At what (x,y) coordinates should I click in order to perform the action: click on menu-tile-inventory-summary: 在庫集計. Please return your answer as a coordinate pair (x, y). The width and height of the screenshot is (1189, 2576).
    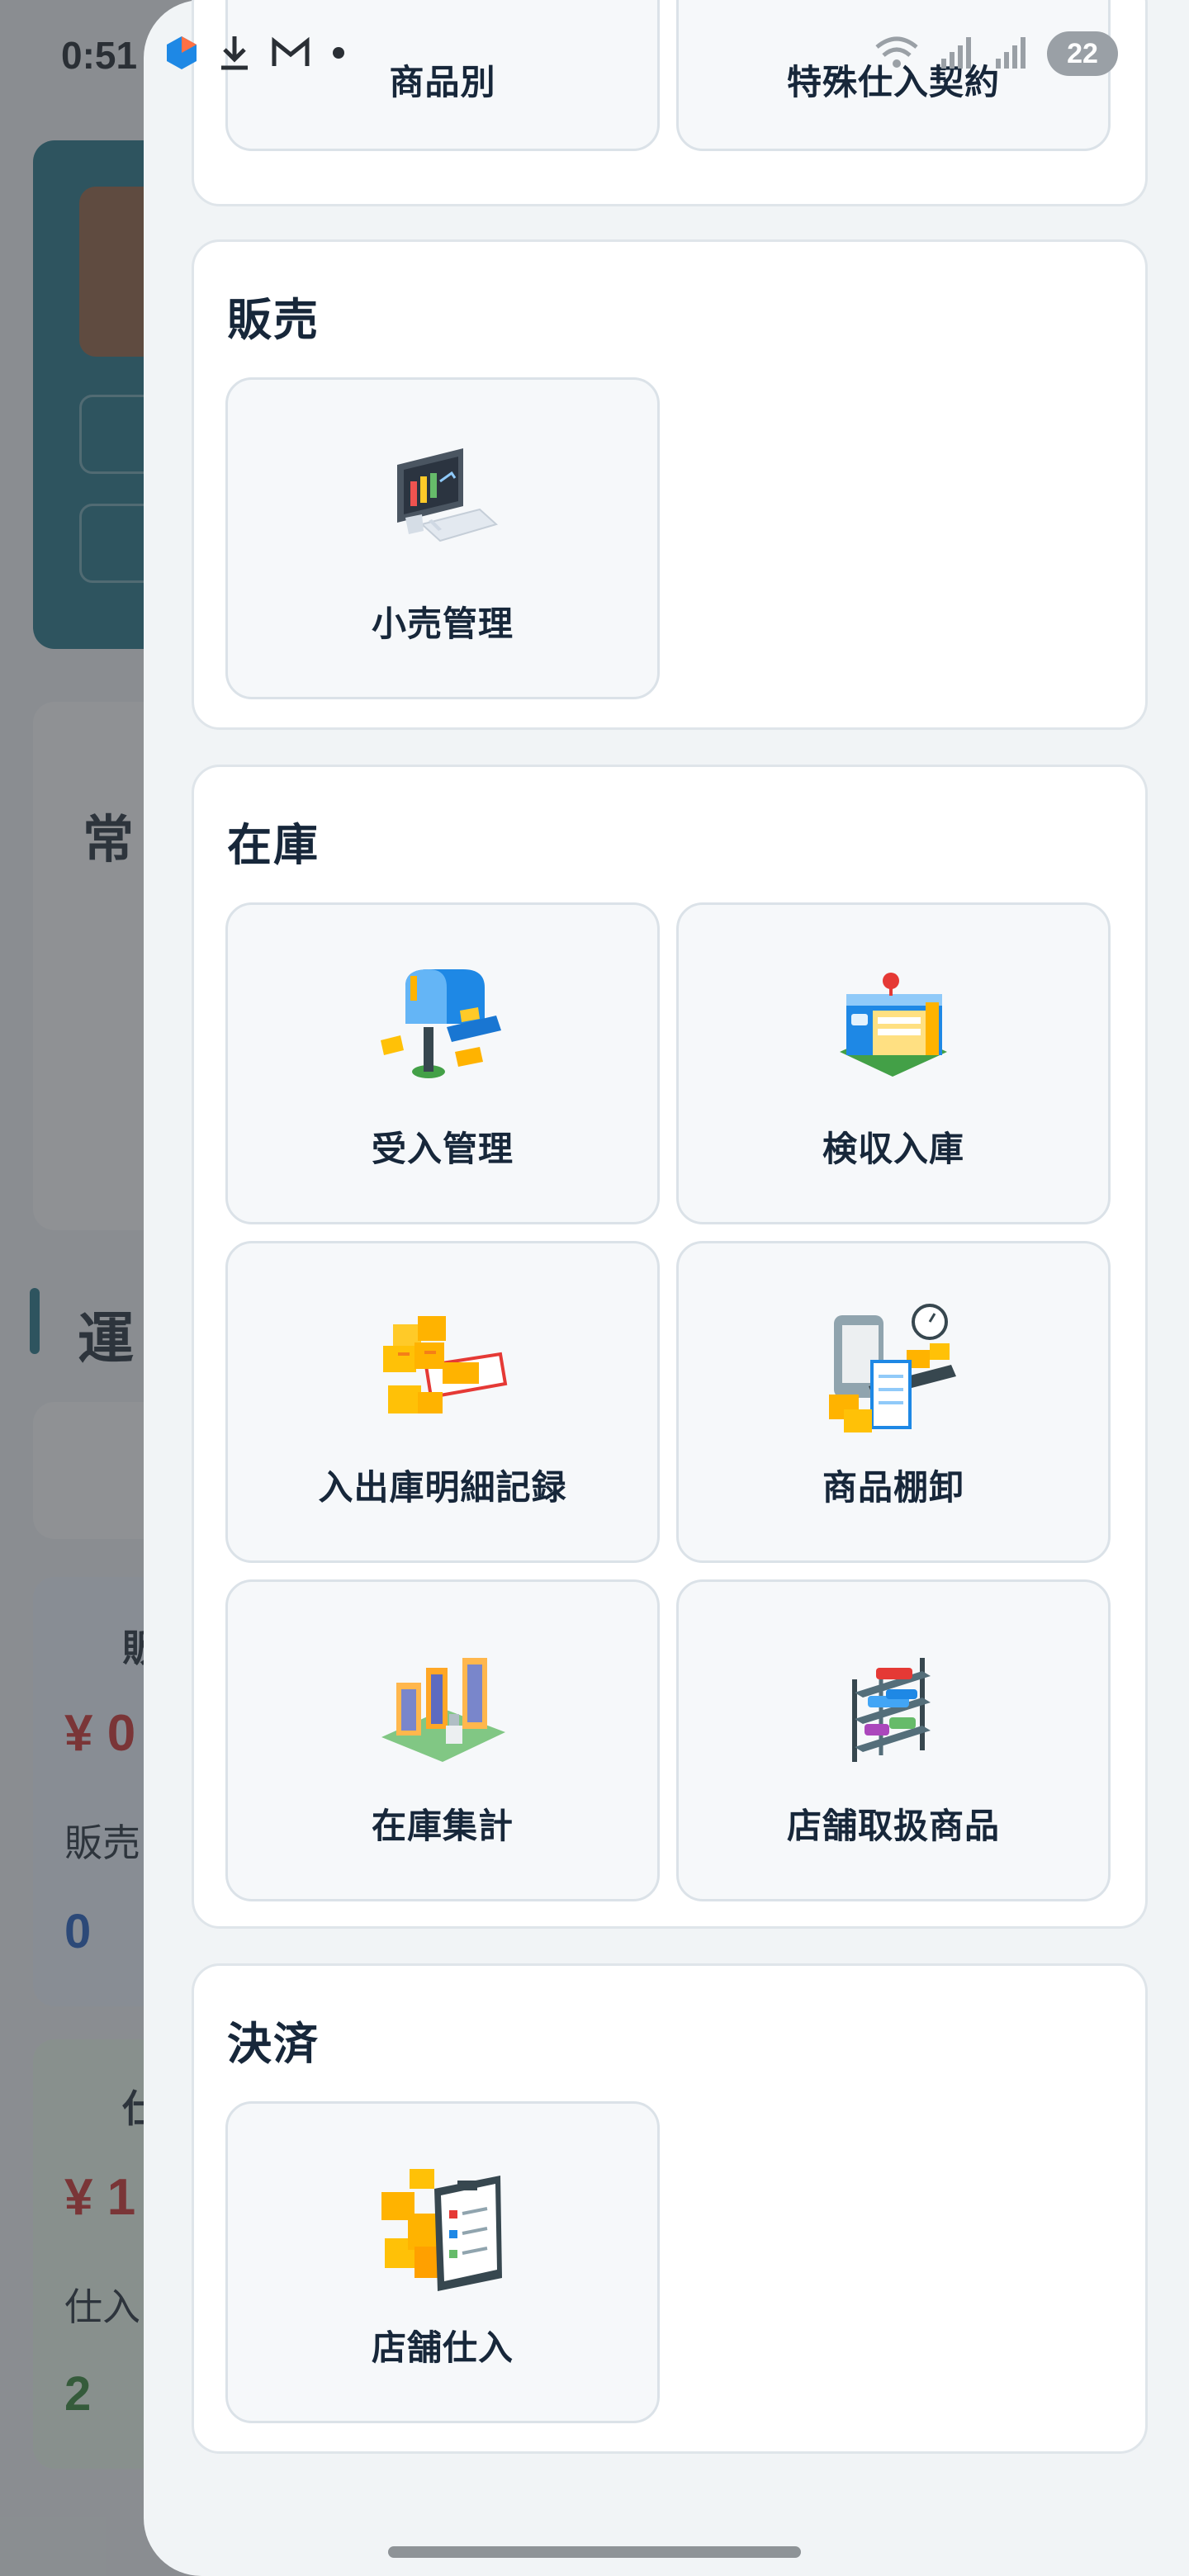
    Looking at the image, I should click on (442, 1740).